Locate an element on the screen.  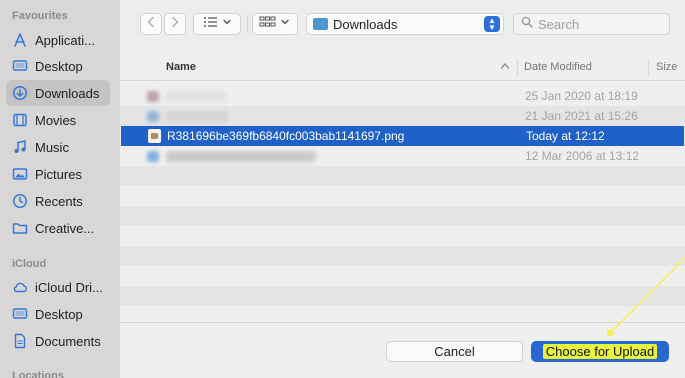
column-header-row: Name Date Modified Size is located at coordinates (402, 68).